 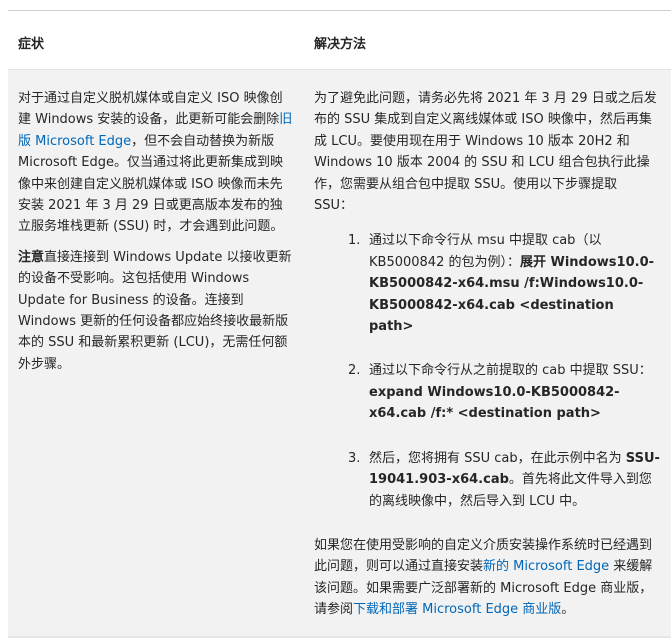 I want to click on step-number: 2., so click(x=354, y=371).